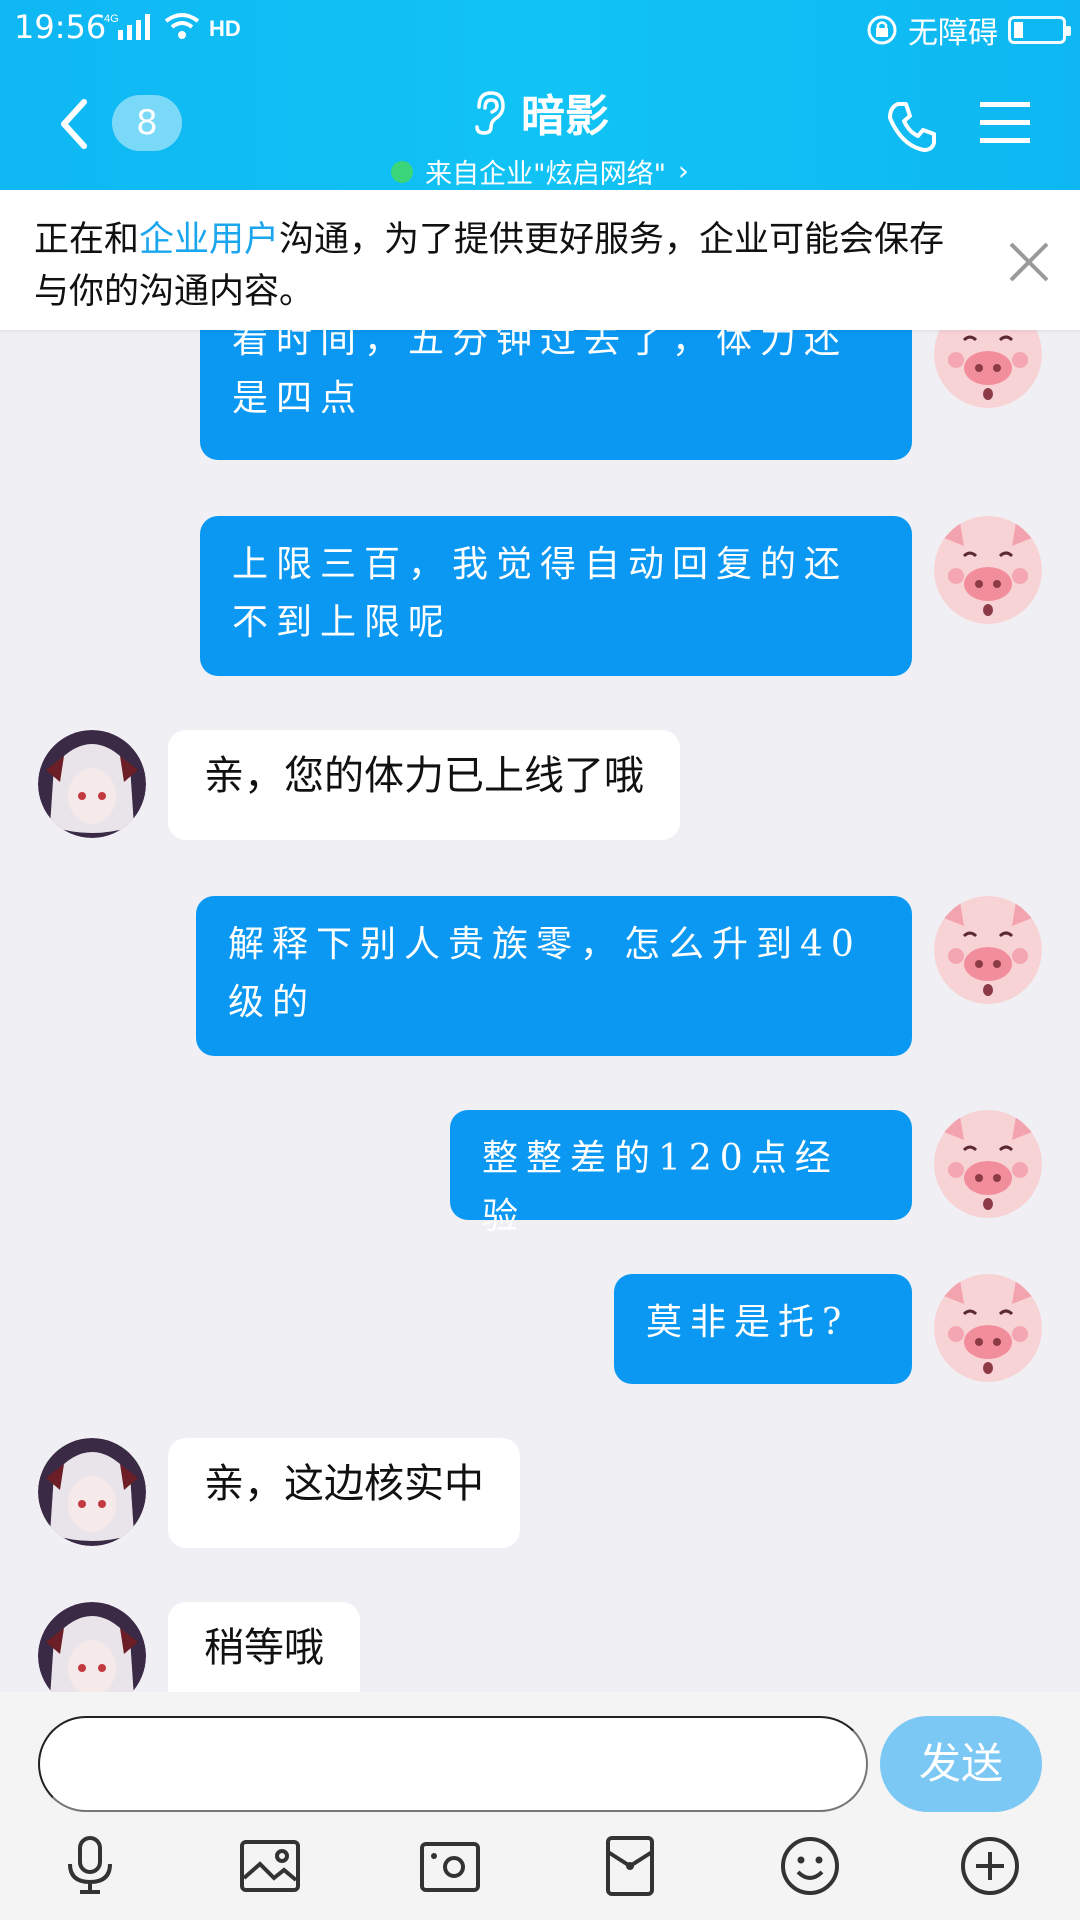 This screenshot has height=1920, width=1080. I want to click on message-bubble-outgoing: 整整差的120点经验, so click(681, 1173).